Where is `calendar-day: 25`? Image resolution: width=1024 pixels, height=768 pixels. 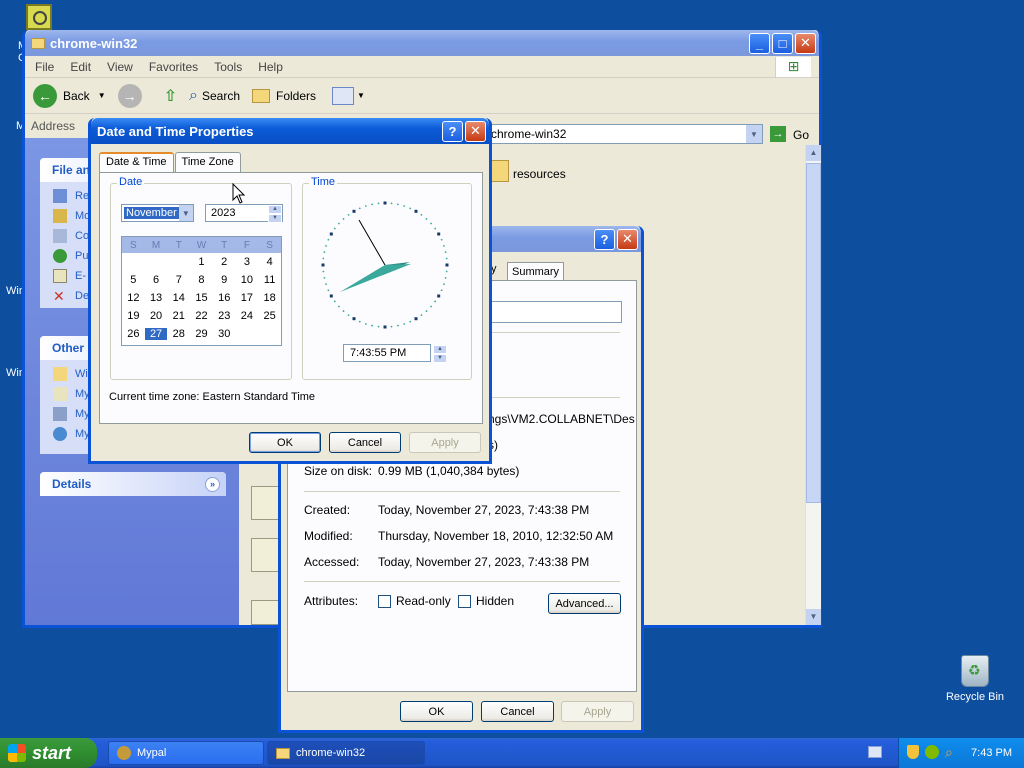
calendar-day: 25 is located at coordinates (269, 316).